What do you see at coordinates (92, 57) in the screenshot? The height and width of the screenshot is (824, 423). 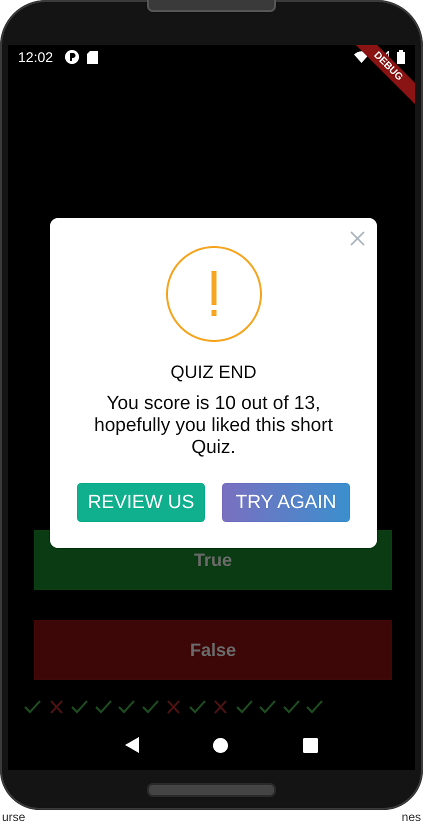 I see `sd-card-icon` at bounding box center [92, 57].